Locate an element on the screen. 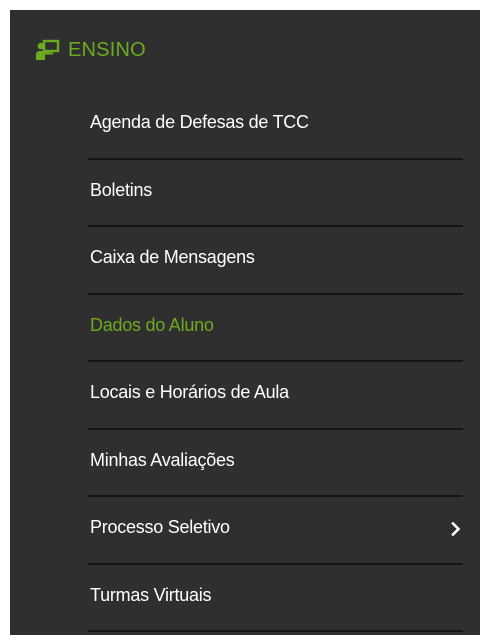 Image resolution: width=490 pixels, height=635 pixels. menu-item-label: Processo Seletivo is located at coordinates (160, 527).